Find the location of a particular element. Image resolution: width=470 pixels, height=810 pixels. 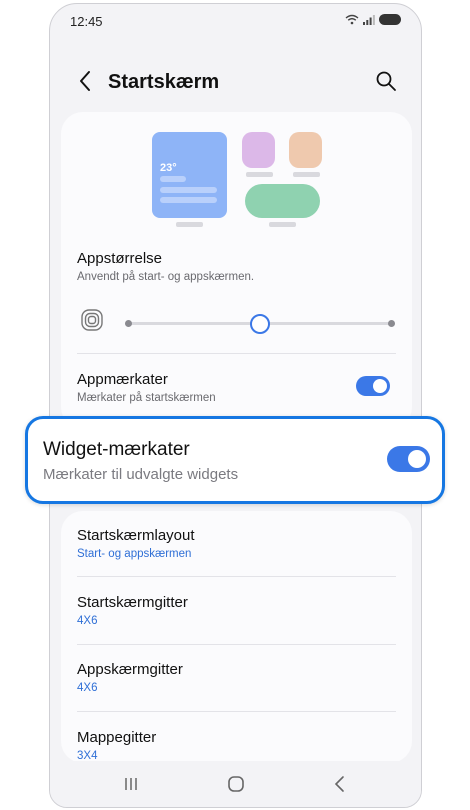

preview-weather-widget: 23° is located at coordinates (189, 175).